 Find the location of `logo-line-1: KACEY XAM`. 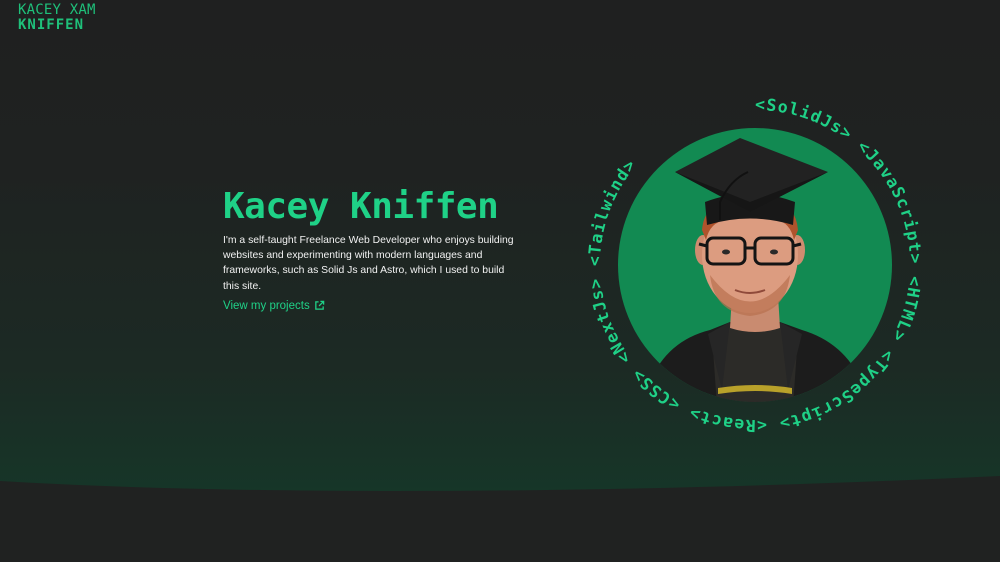

logo-line-1: KACEY XAM is located at coordinates (57, 10).